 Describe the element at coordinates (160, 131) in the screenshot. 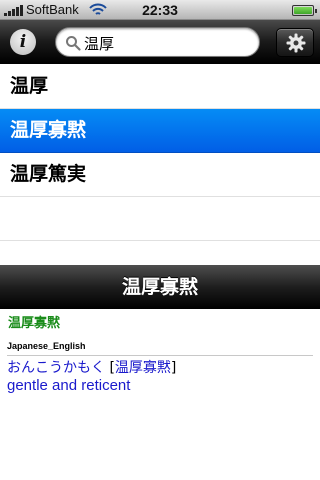

I see `result-item-selected: 温厚寡黙` at that location.